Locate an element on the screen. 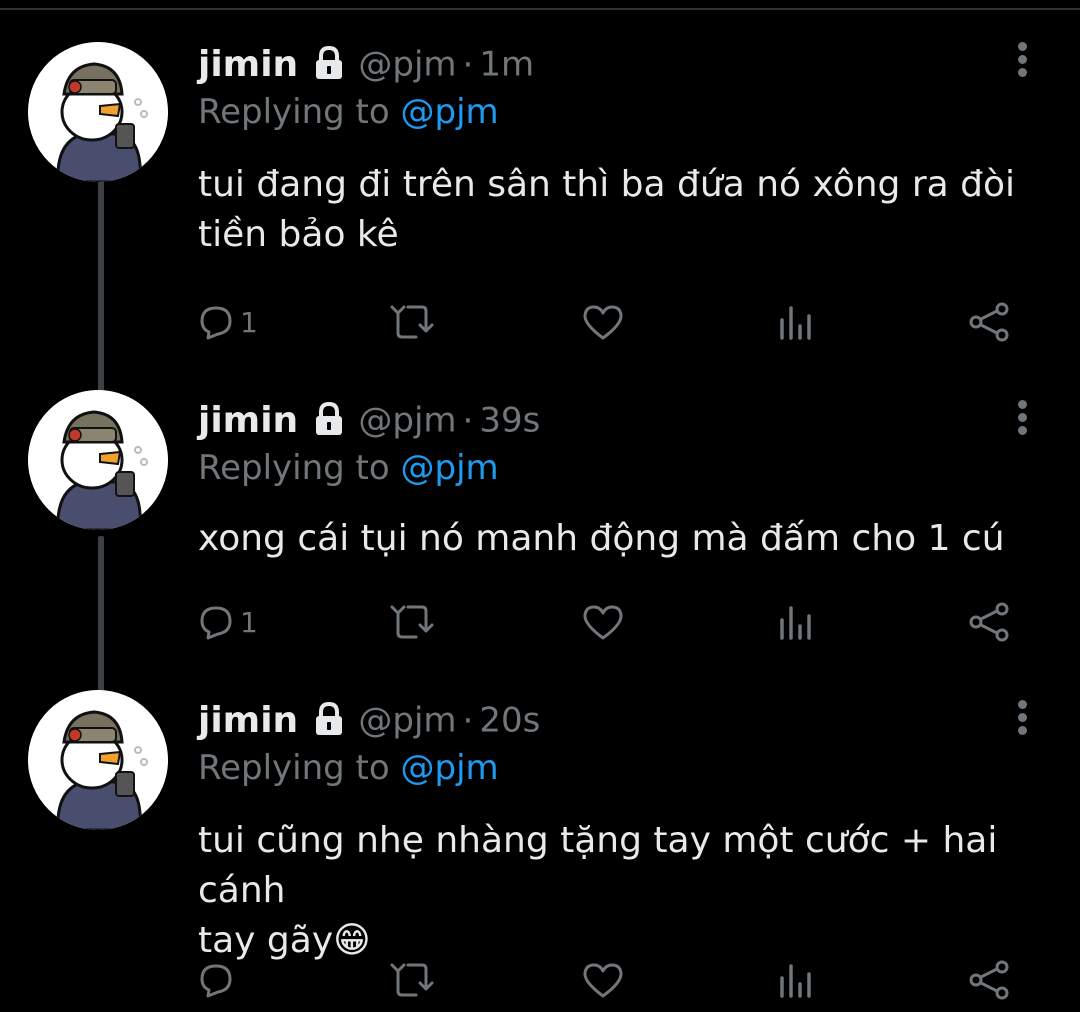  tweet-actions is located at coordinates (613, 980).